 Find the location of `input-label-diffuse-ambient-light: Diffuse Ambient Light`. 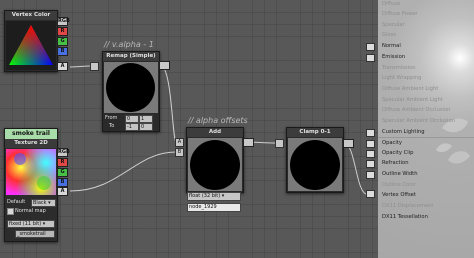

input-label-diffuse-ambient-light: Diffuse Ambient Light is located at coordinates (410, 89).